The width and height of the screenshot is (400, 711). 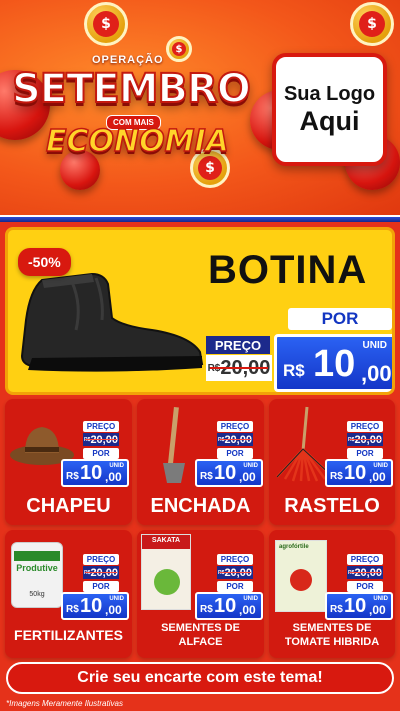 What do you see at coordinates (288, 270) in the screenshot?
I see `hero-product-name: BOTINA` at bounding box center [288, 270].